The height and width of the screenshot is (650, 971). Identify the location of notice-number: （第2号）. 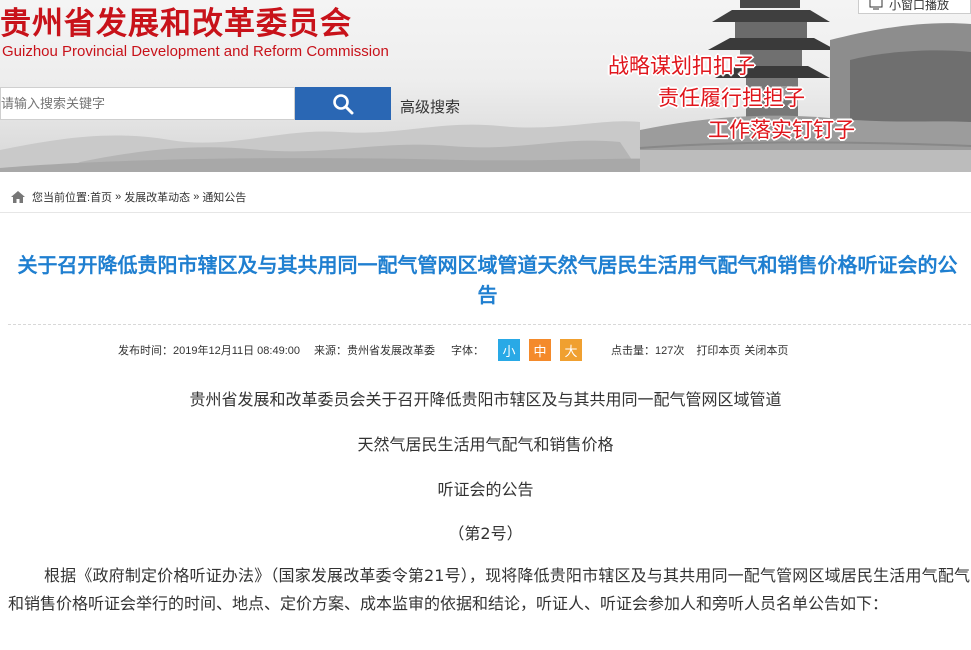
(485, 533).